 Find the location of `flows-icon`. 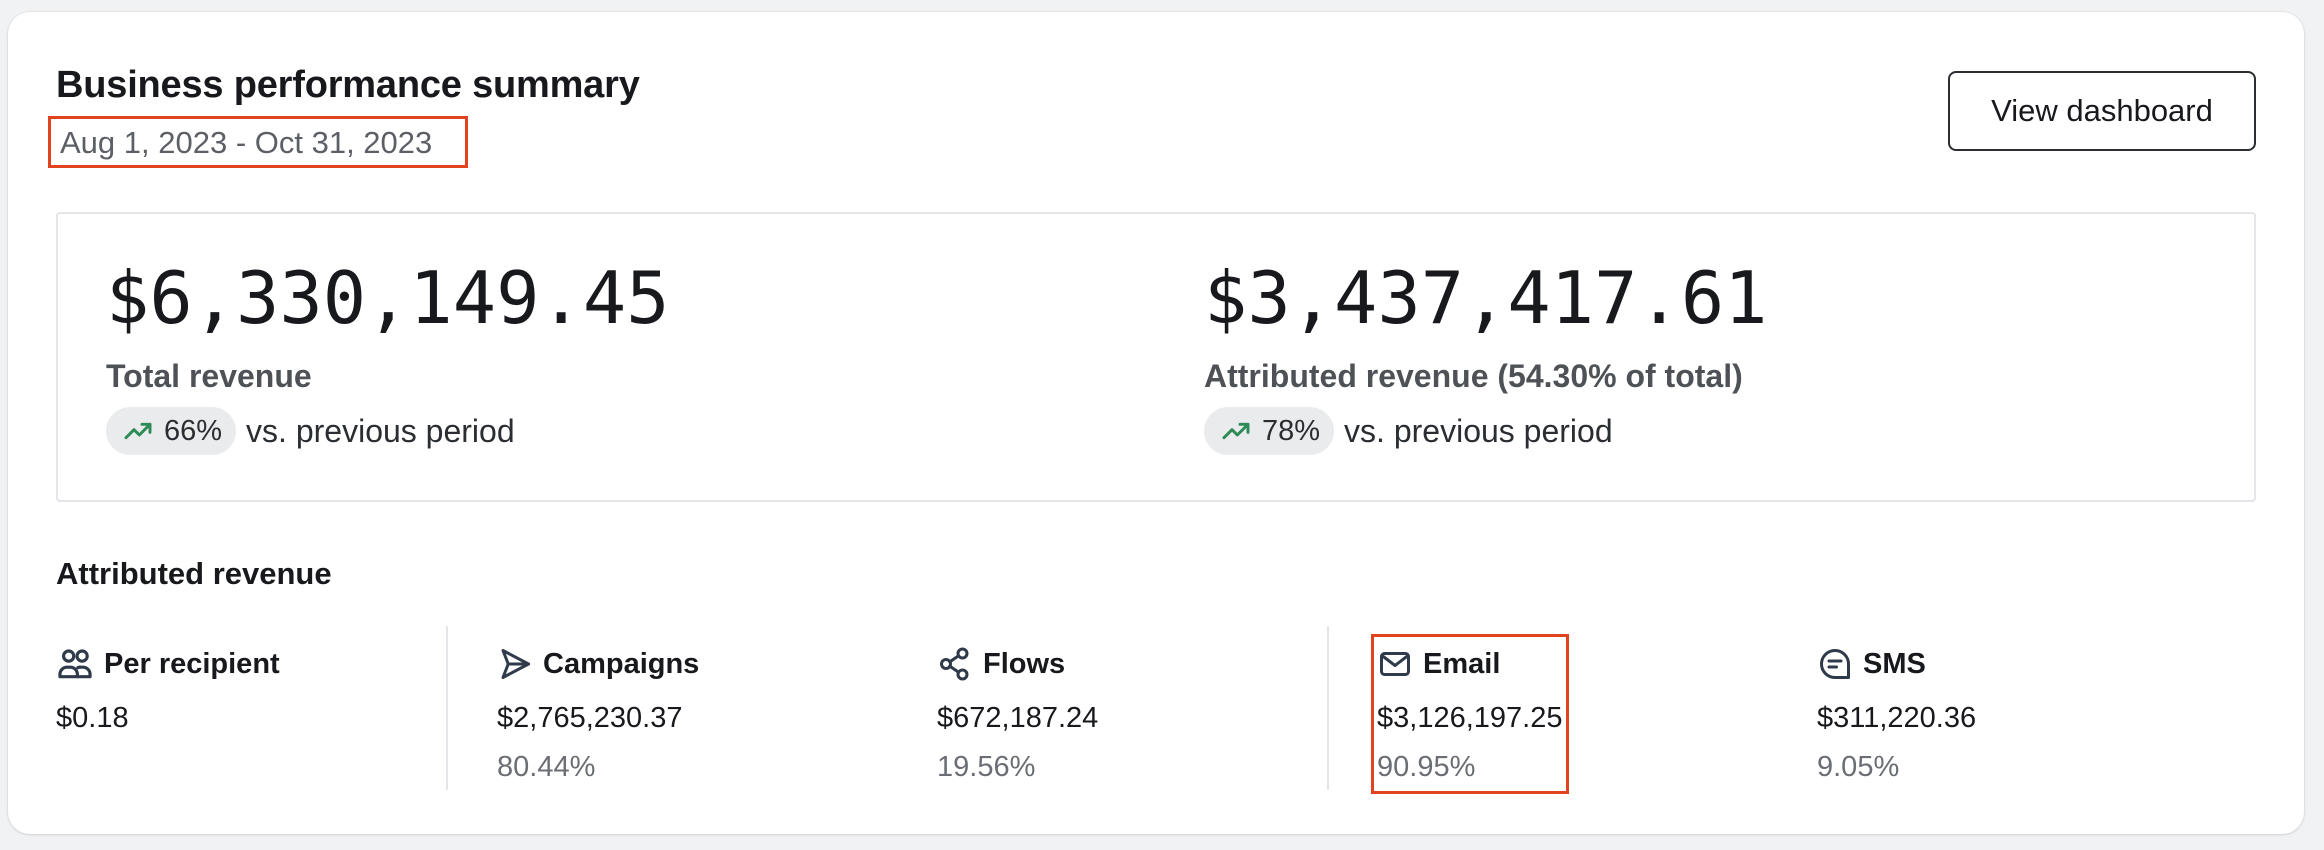

flows-icon is located at coordinates (954, 664).